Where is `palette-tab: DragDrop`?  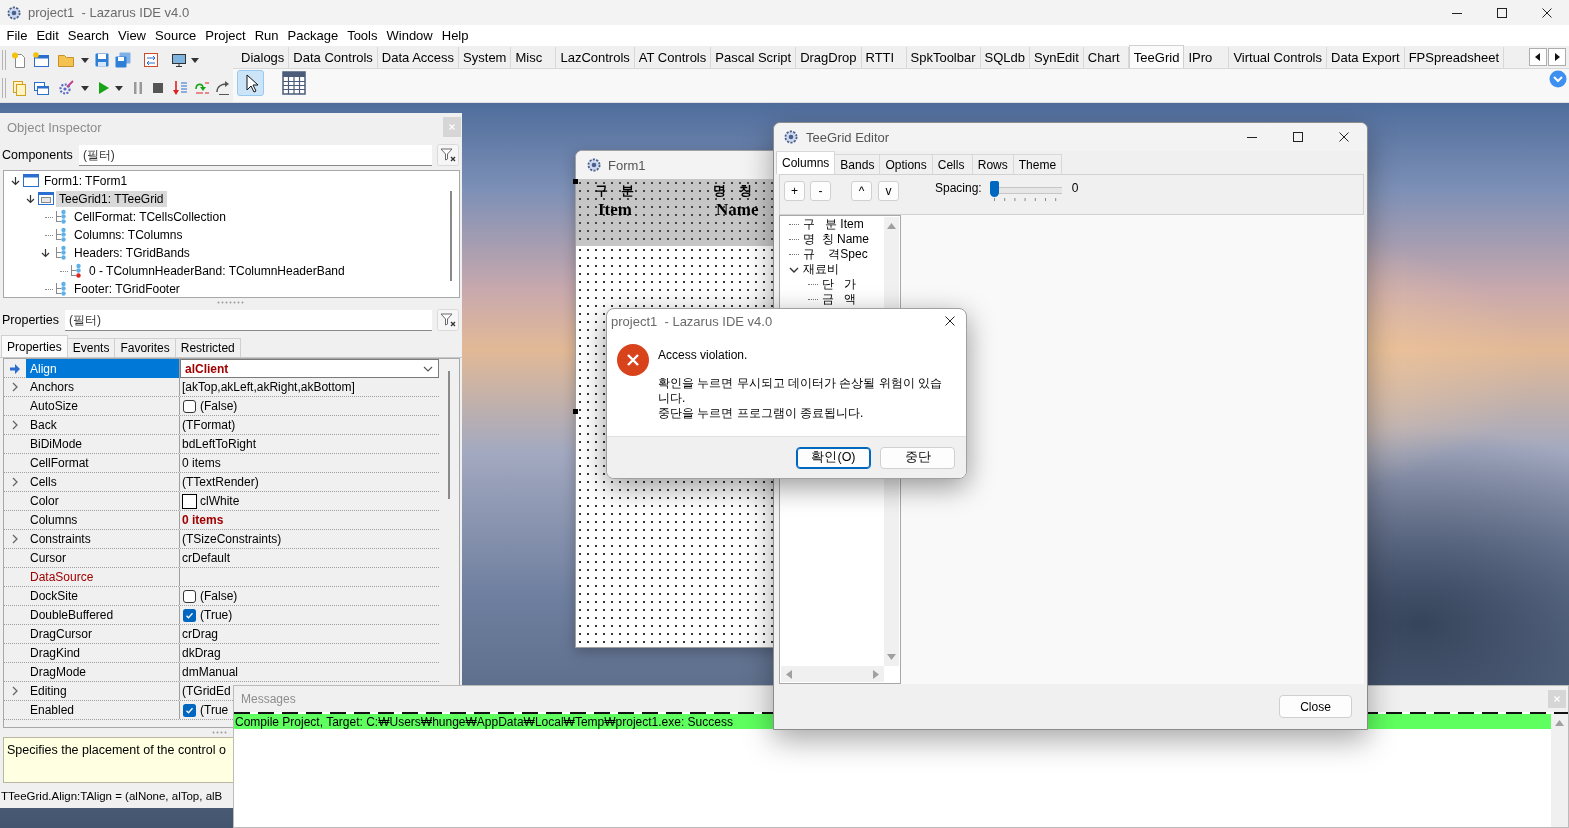
palette-tab: DragDrop is located at coordinates (829, 57).